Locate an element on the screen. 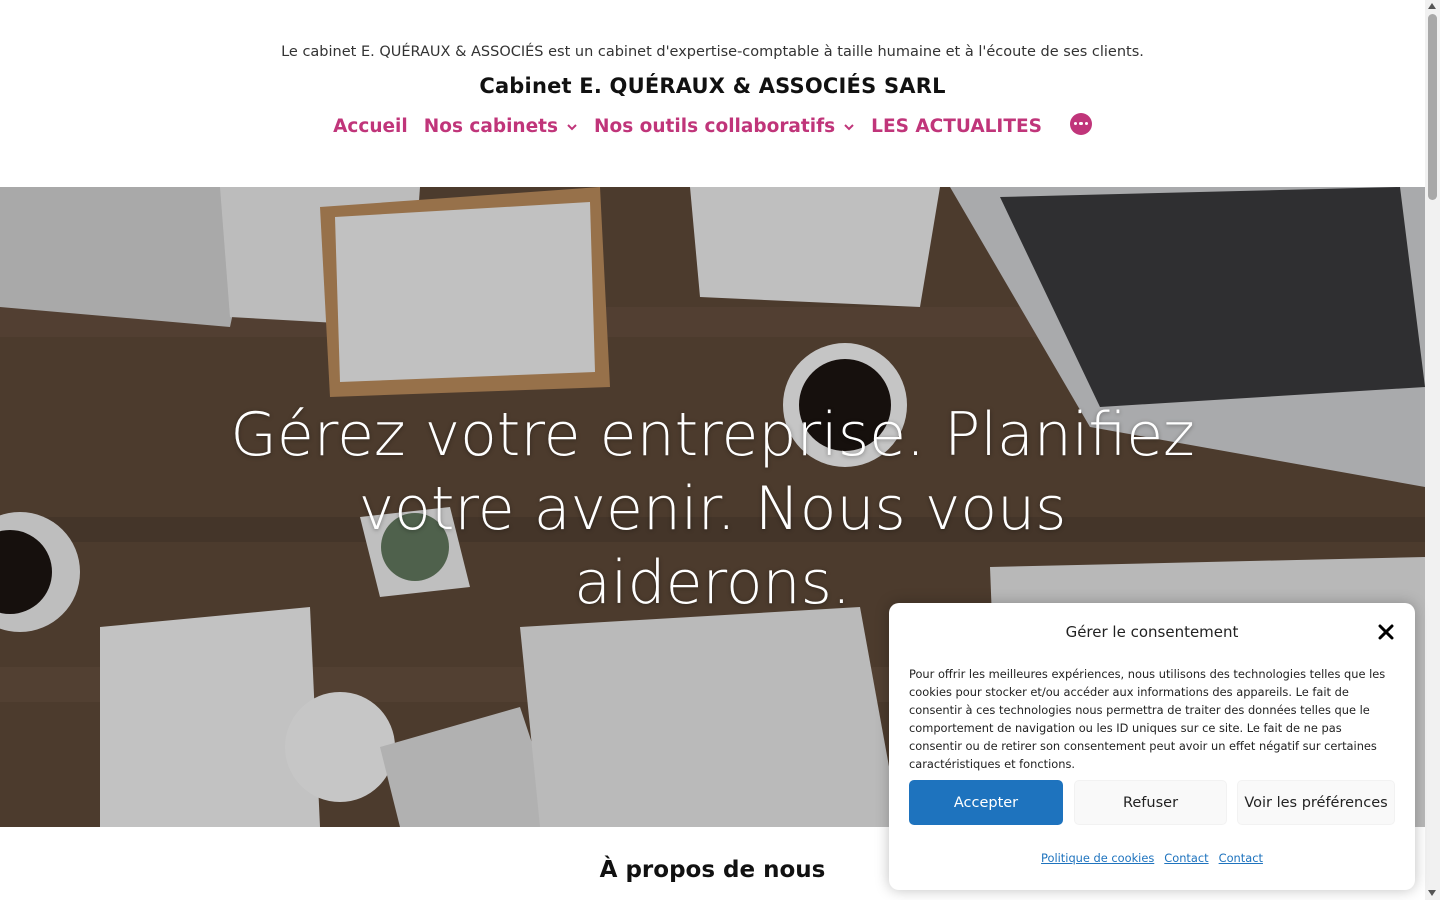  page-scrollbar is located at coordinates (1432, 450).